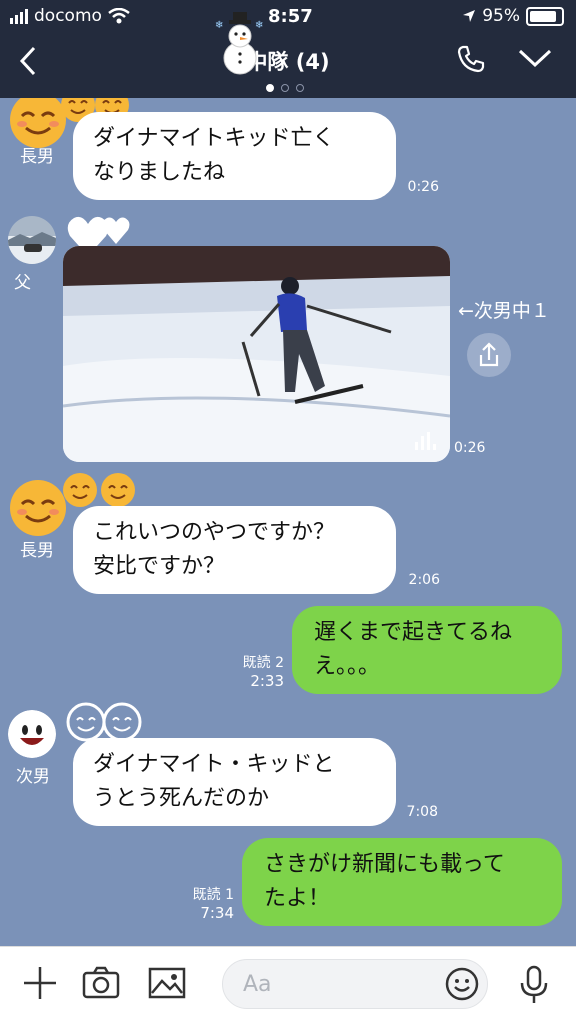  I want to click on page-indicator, so click(285, 88).